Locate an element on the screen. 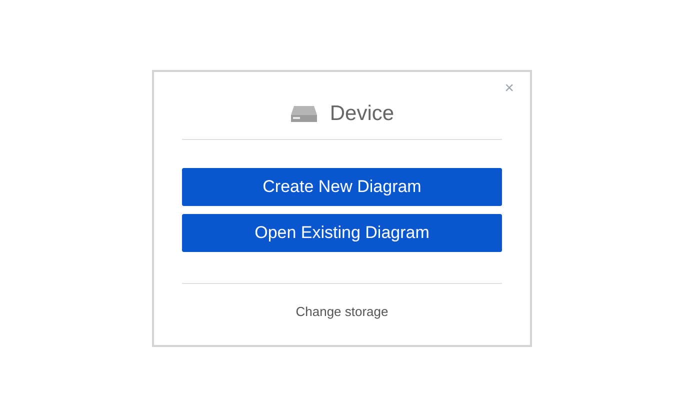 The image size is (688, 407). hard-drive-icon is located at coordinates (304, 114).